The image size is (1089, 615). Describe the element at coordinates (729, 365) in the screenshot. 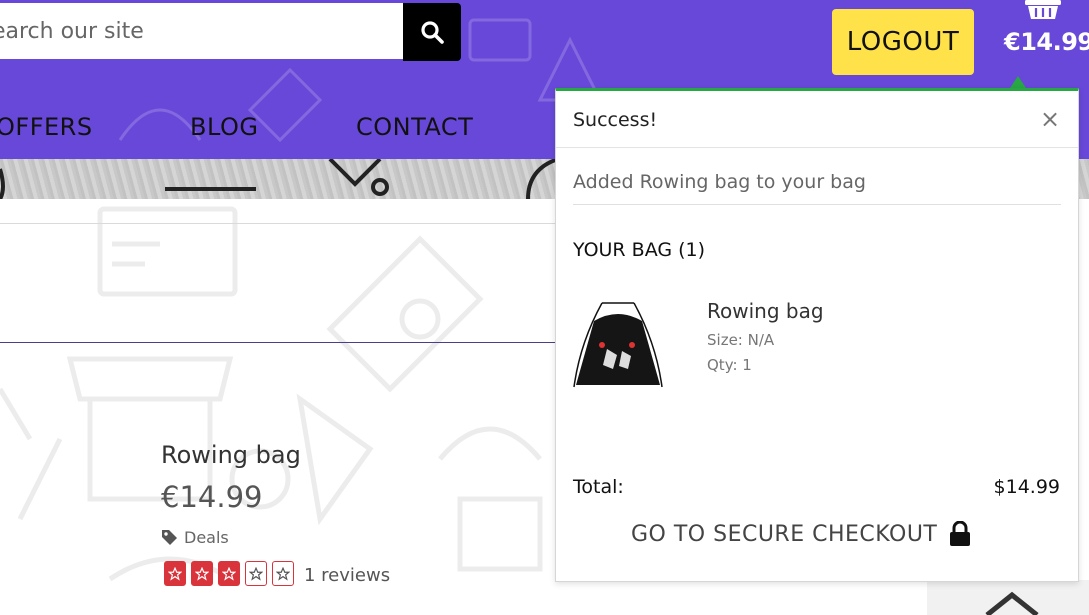

I see `bag-item-qty: Qty: 1` at that location.